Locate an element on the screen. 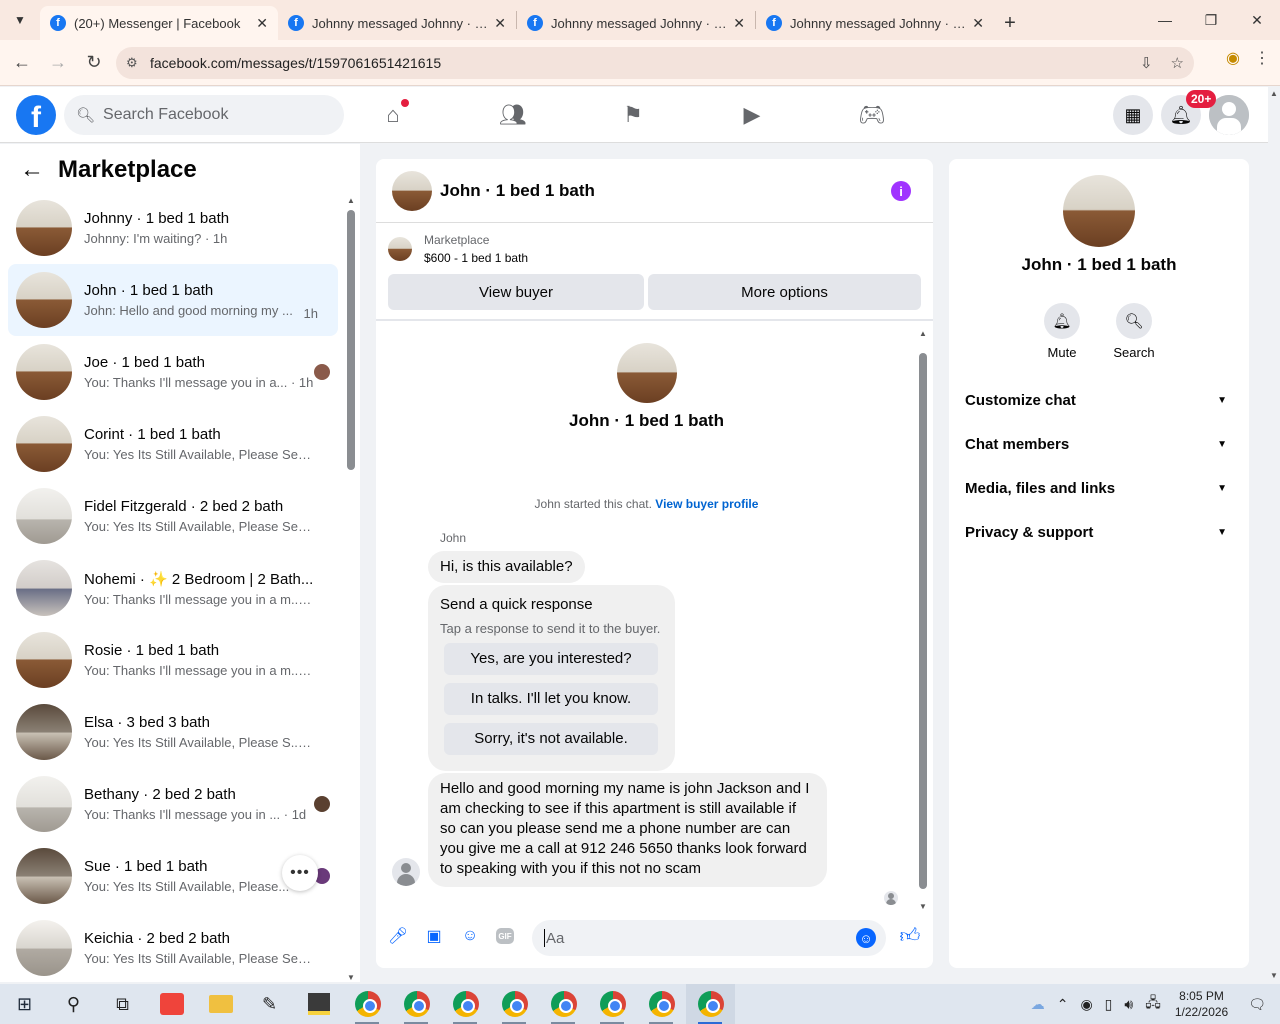 Image resolution: width=1280 pixels, height=1024 pixels. mute-button: 🔔︎ Mute is located at coordinates (1062, 331).